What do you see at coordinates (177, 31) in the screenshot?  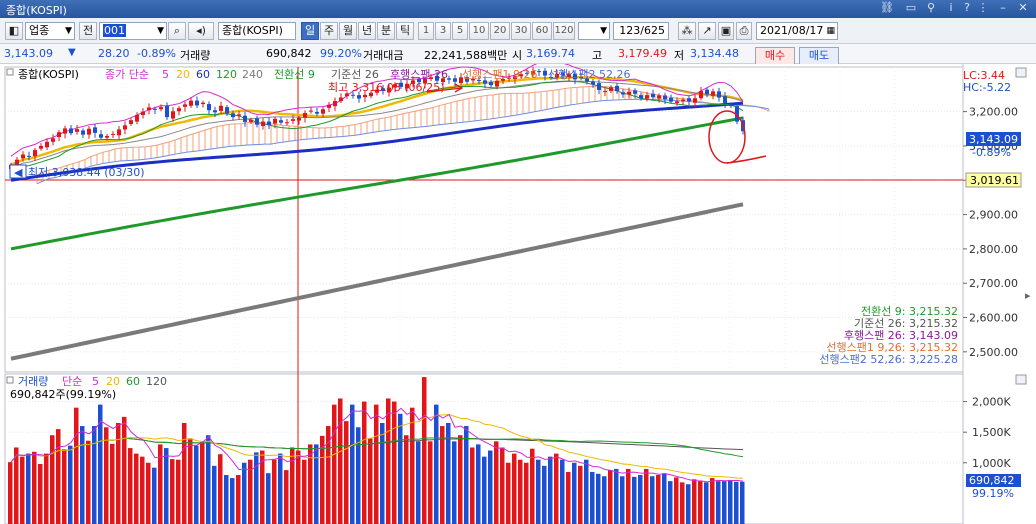 I see `search-icon: ⌕` at bounding box center [177, 31].